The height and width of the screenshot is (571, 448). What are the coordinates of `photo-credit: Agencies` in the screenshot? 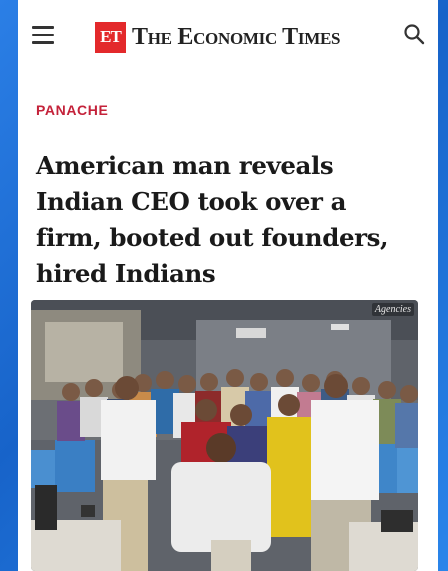 It's located at (392, 309).